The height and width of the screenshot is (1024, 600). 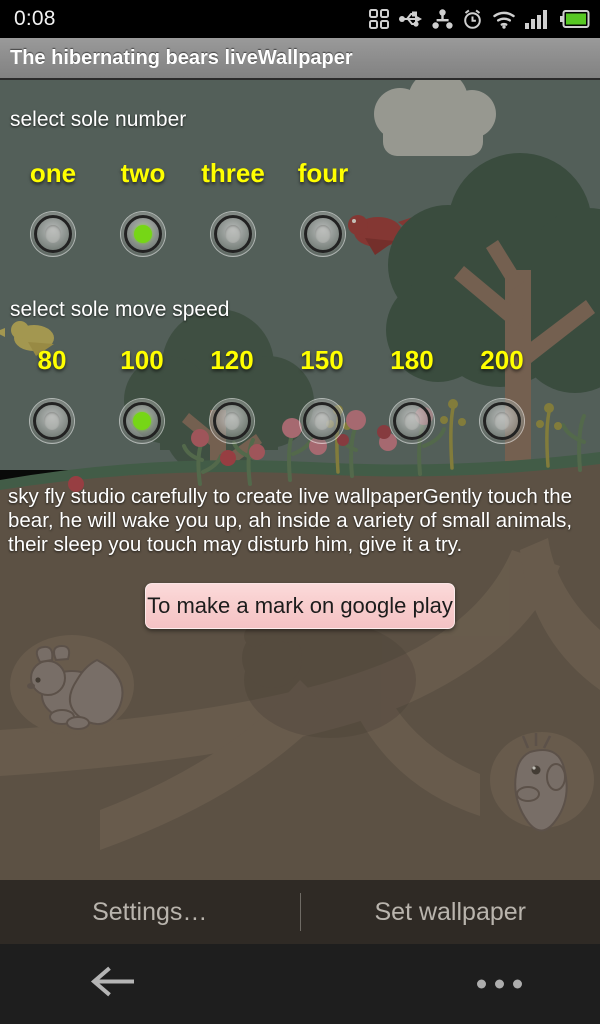 I want to click on option-label: one, so click(x=53, y=173).